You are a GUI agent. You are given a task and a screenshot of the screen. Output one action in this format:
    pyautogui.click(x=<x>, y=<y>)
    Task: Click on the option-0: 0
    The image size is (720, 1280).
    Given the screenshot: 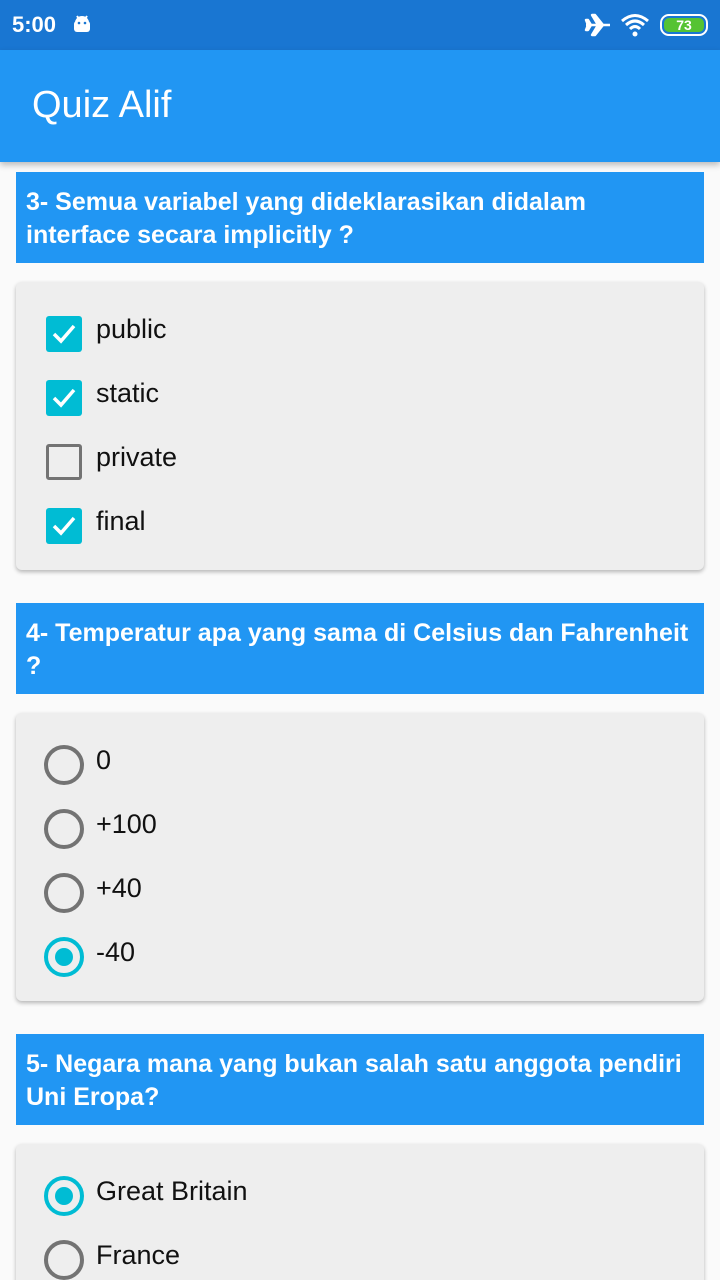 What is the action you would take?
    pyautogui.click(x=360, y=761)
    